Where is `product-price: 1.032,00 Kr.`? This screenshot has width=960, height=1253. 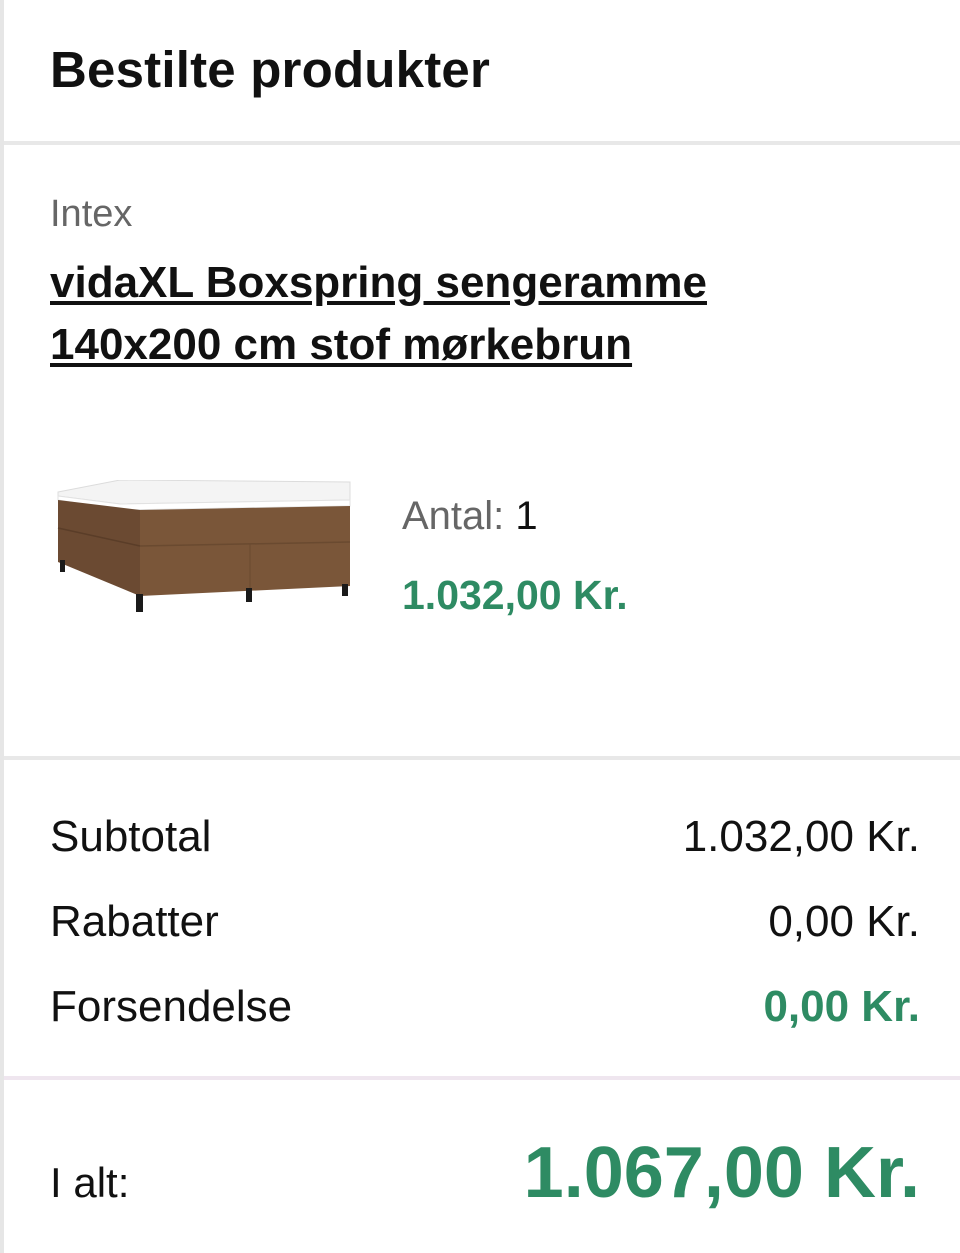
product-price: 1.032,00 Kr. is located at coordinates (515, 595).